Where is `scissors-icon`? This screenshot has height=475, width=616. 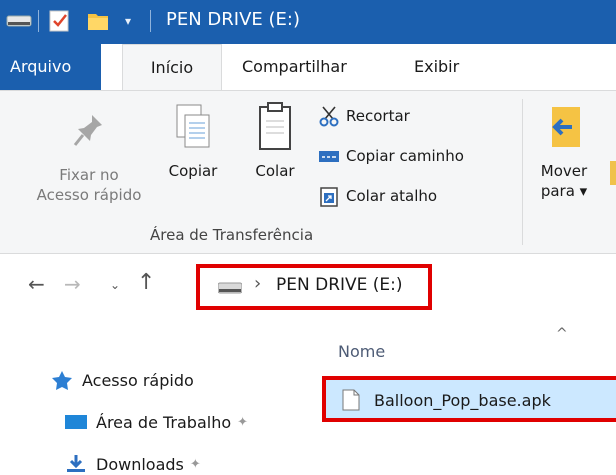 scissors-icon is located at coordinates (329, 116).